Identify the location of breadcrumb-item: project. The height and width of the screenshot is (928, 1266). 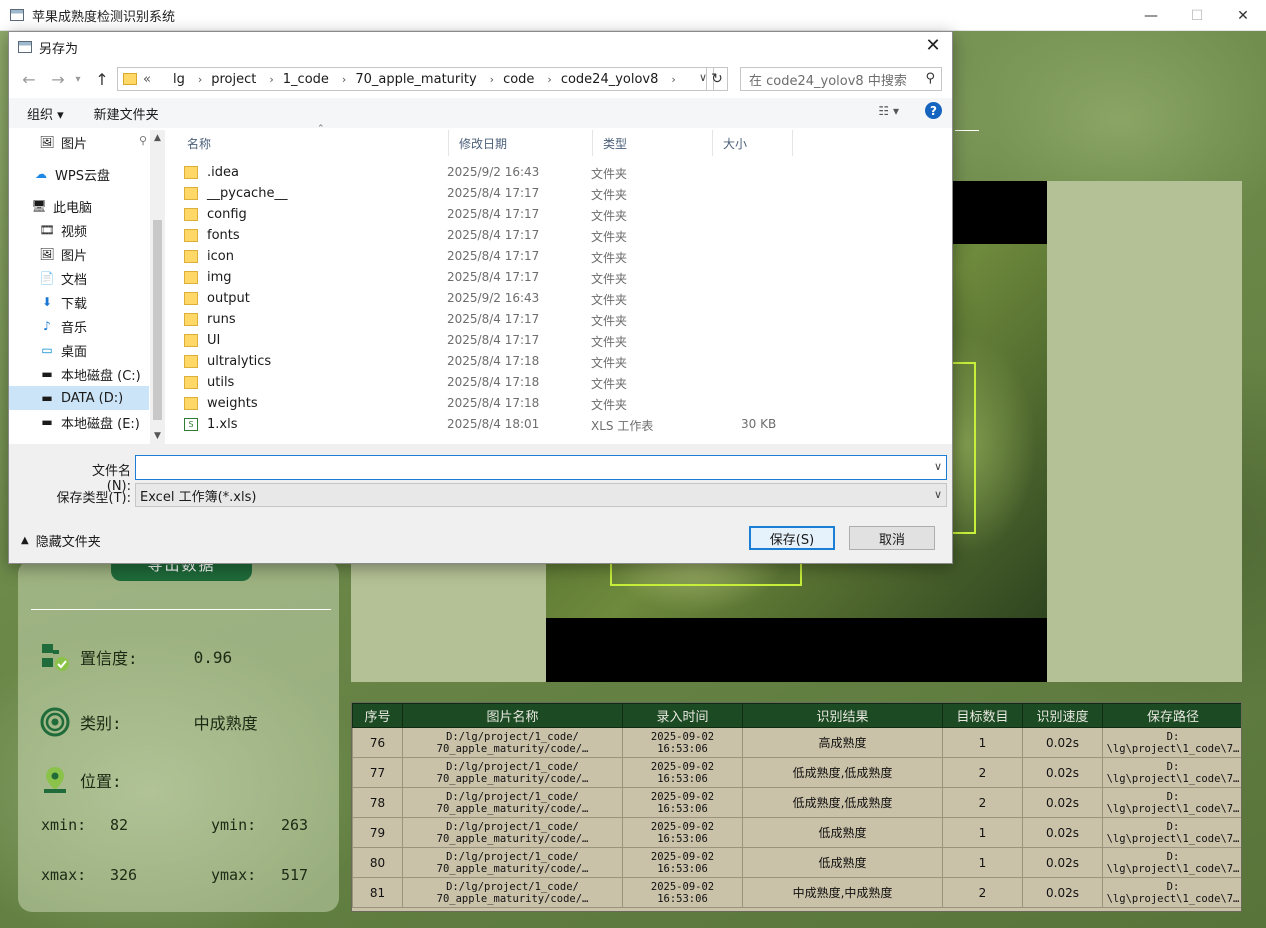
(233, 79).